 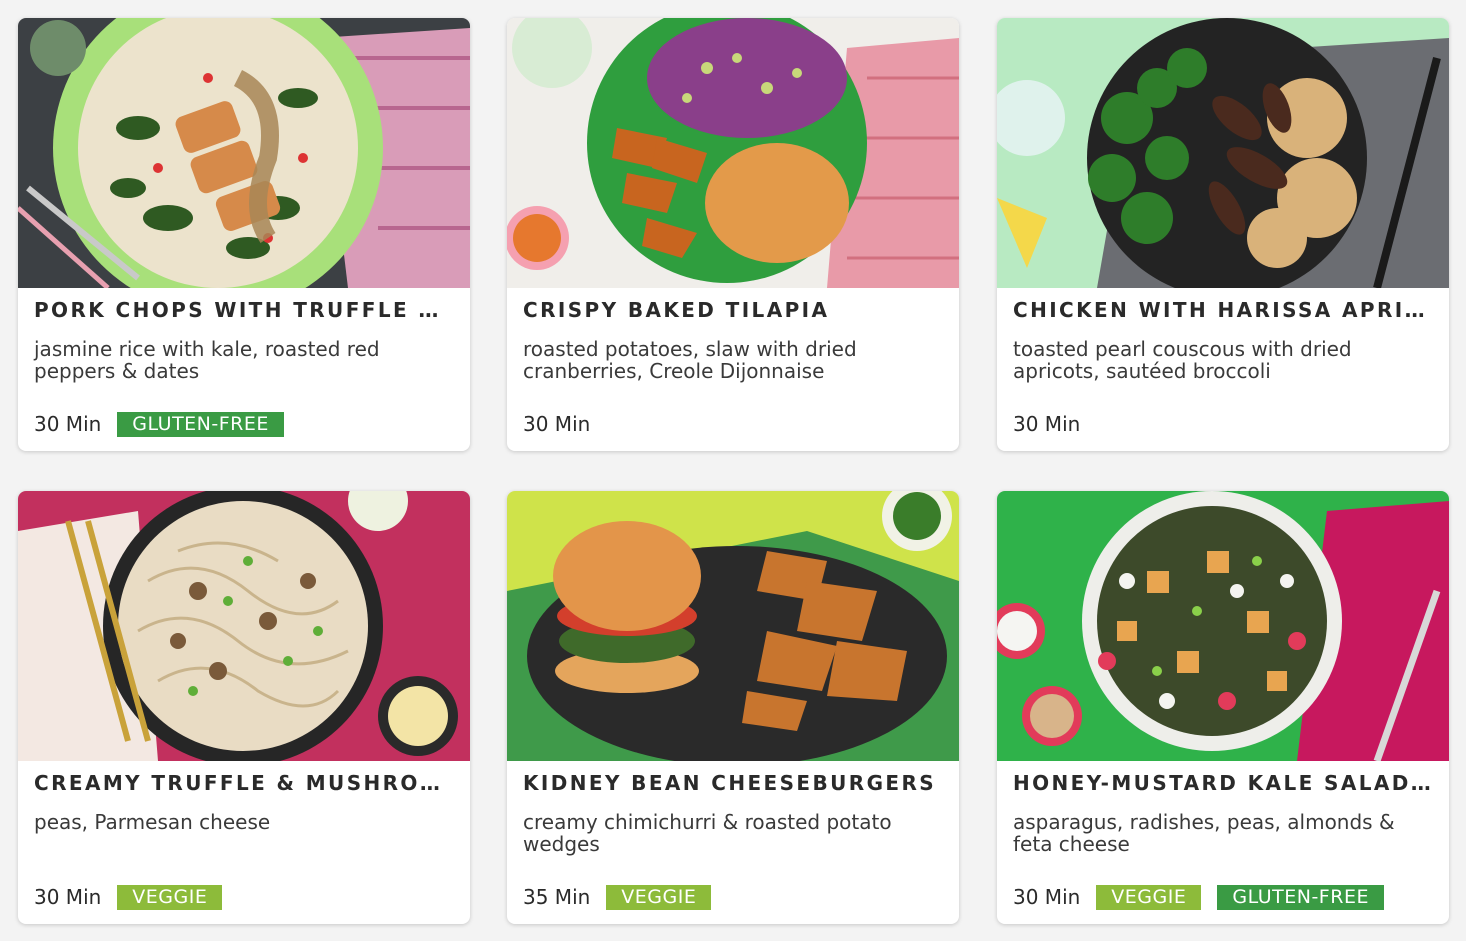 I want to click on recipe-description: peas, Parmesan cheese, so click(x=152, y=822).